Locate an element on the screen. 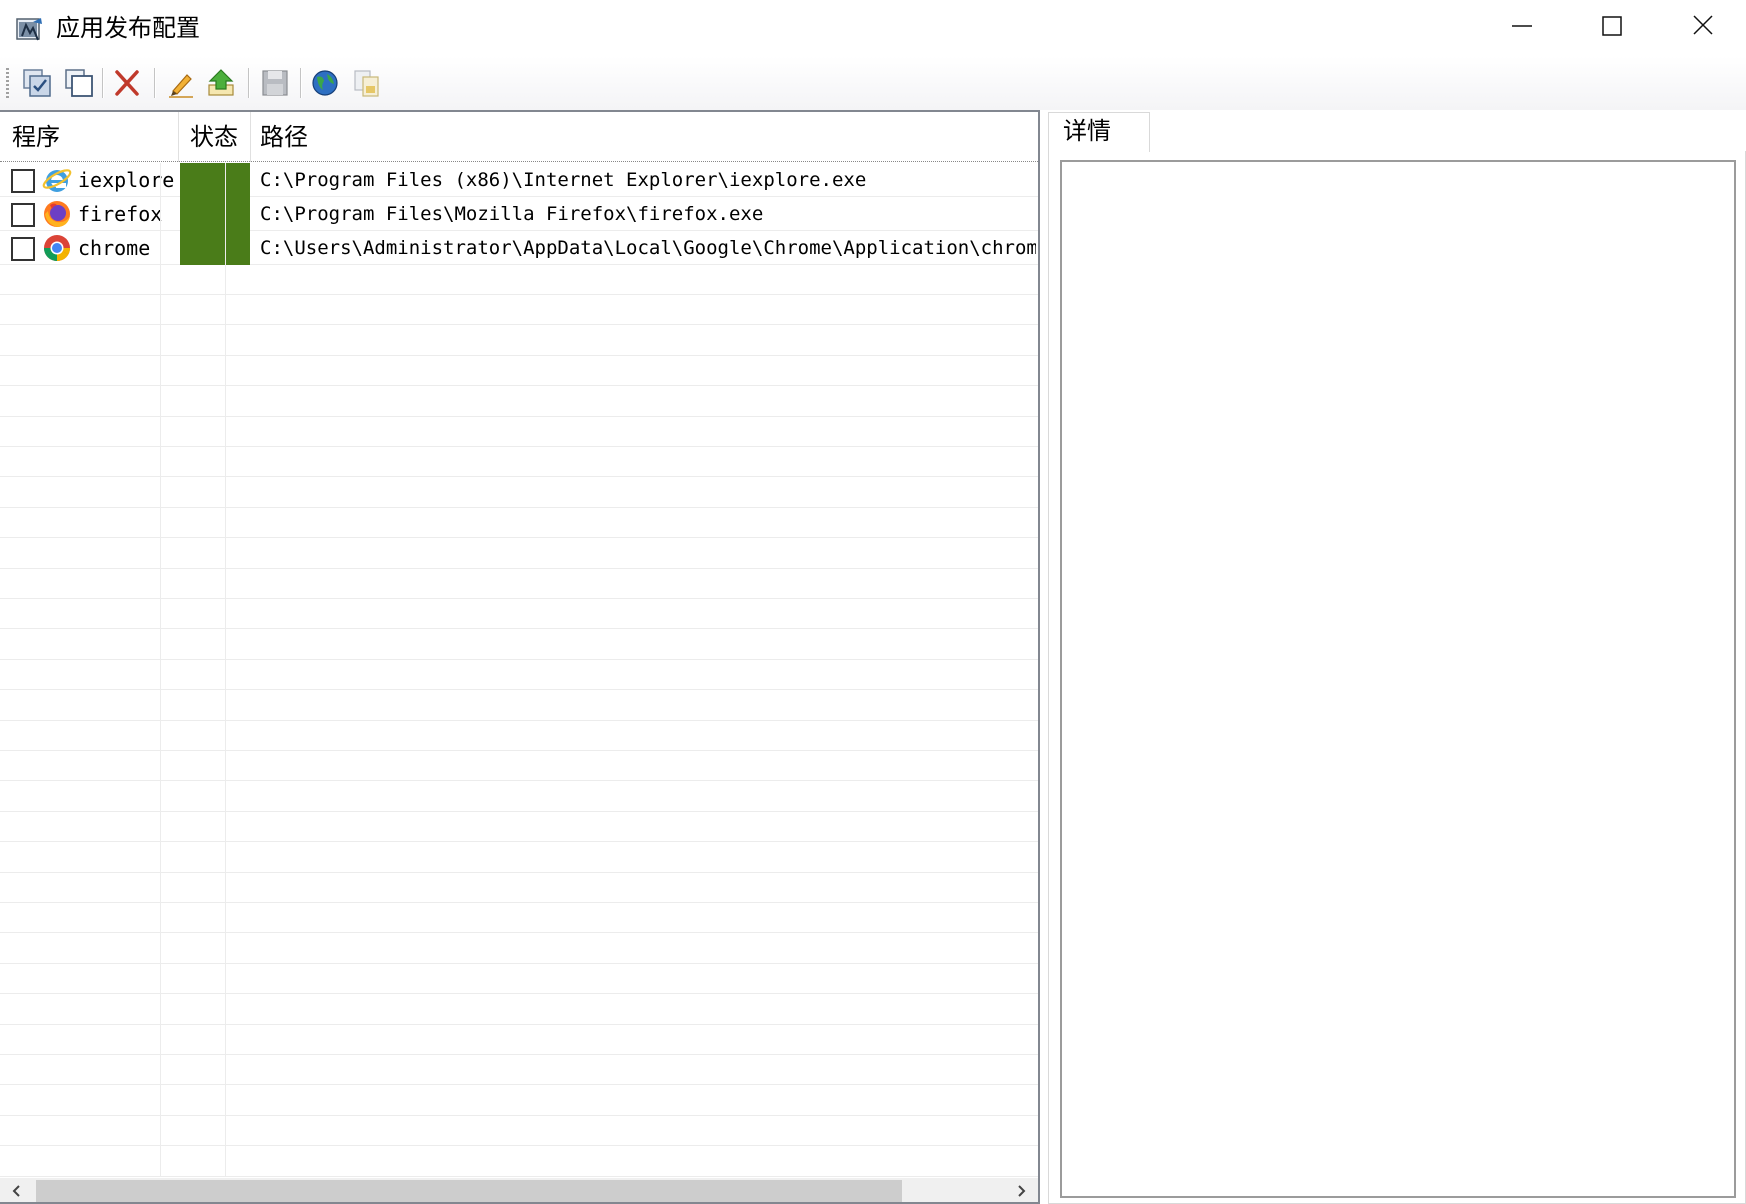 The width and height of the screenshot is (1746, 1204). select-all-icon is located at coordinates (37, 83).